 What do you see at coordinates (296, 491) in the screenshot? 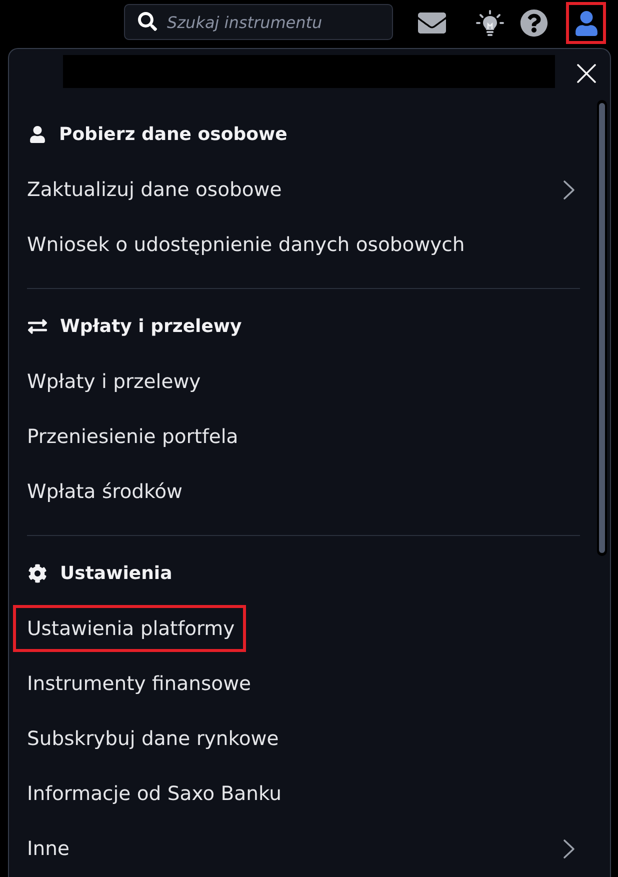
I see `menu-item: Wpłata środków` at bounding box center [296, 491].